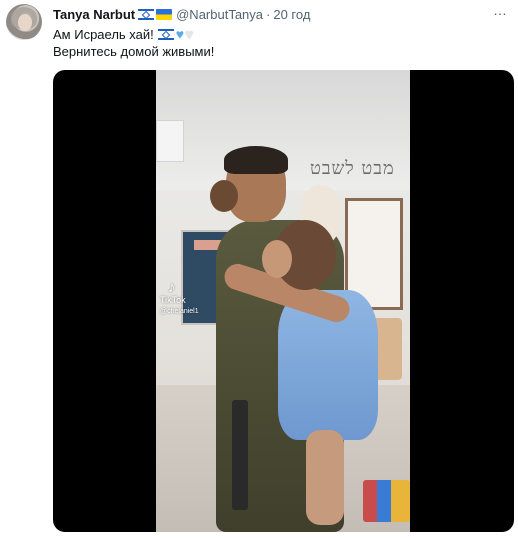 The image size is (518, 538). I want to click on ukraine-flag-icon, so click(164, 14).